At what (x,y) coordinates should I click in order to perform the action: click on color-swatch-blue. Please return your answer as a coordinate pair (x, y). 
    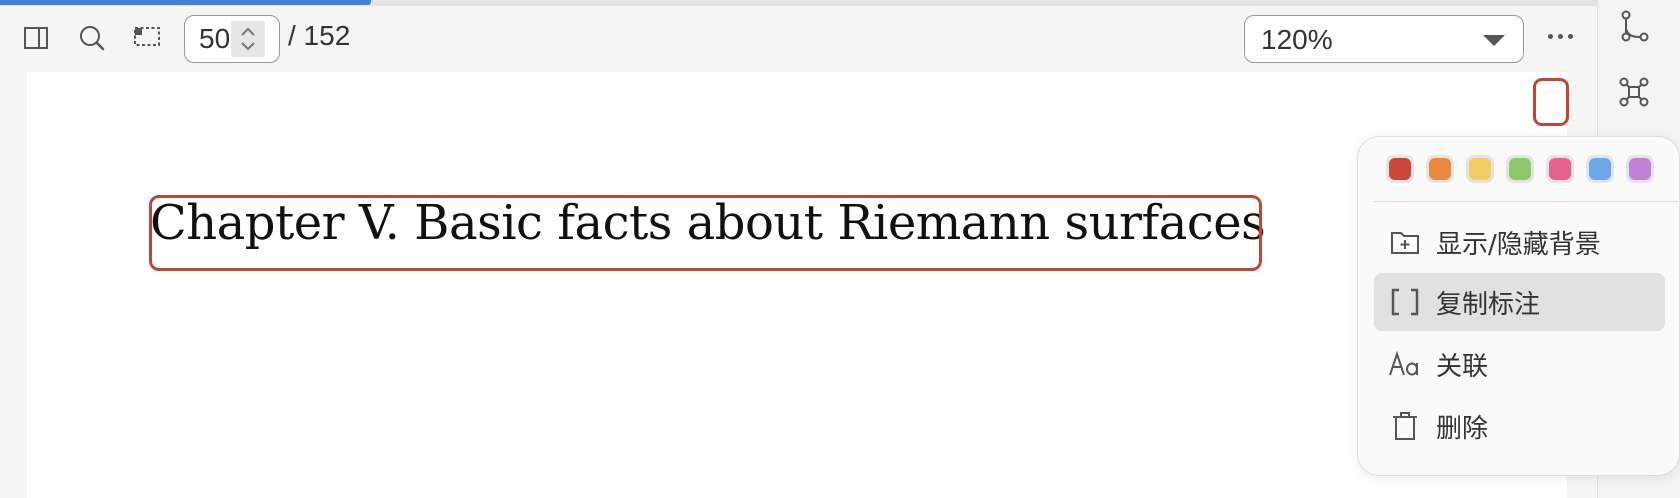
    Looking at the image, I should click on (1600, 169).